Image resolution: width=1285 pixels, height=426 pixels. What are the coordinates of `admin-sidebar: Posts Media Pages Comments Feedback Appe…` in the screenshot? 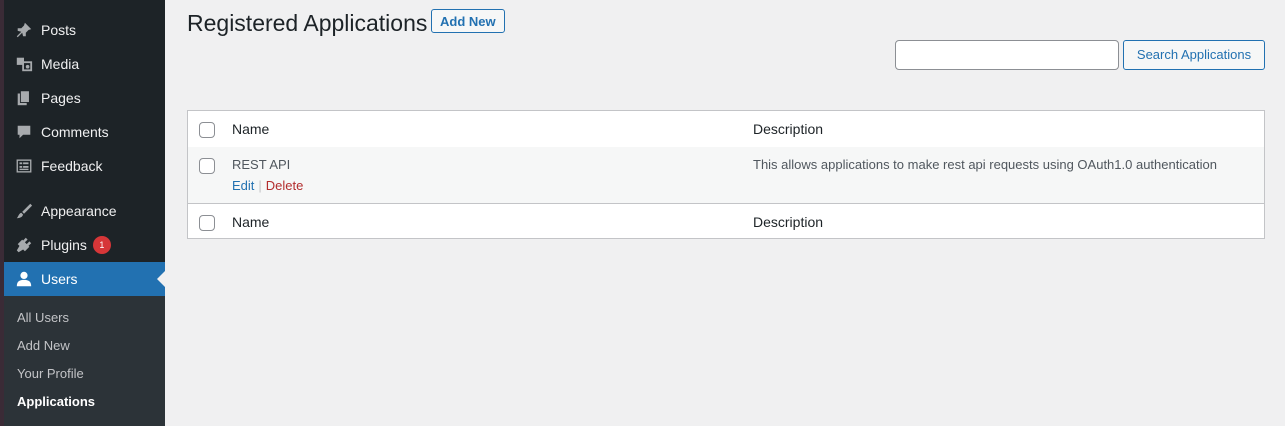 It's located at (84, 213).